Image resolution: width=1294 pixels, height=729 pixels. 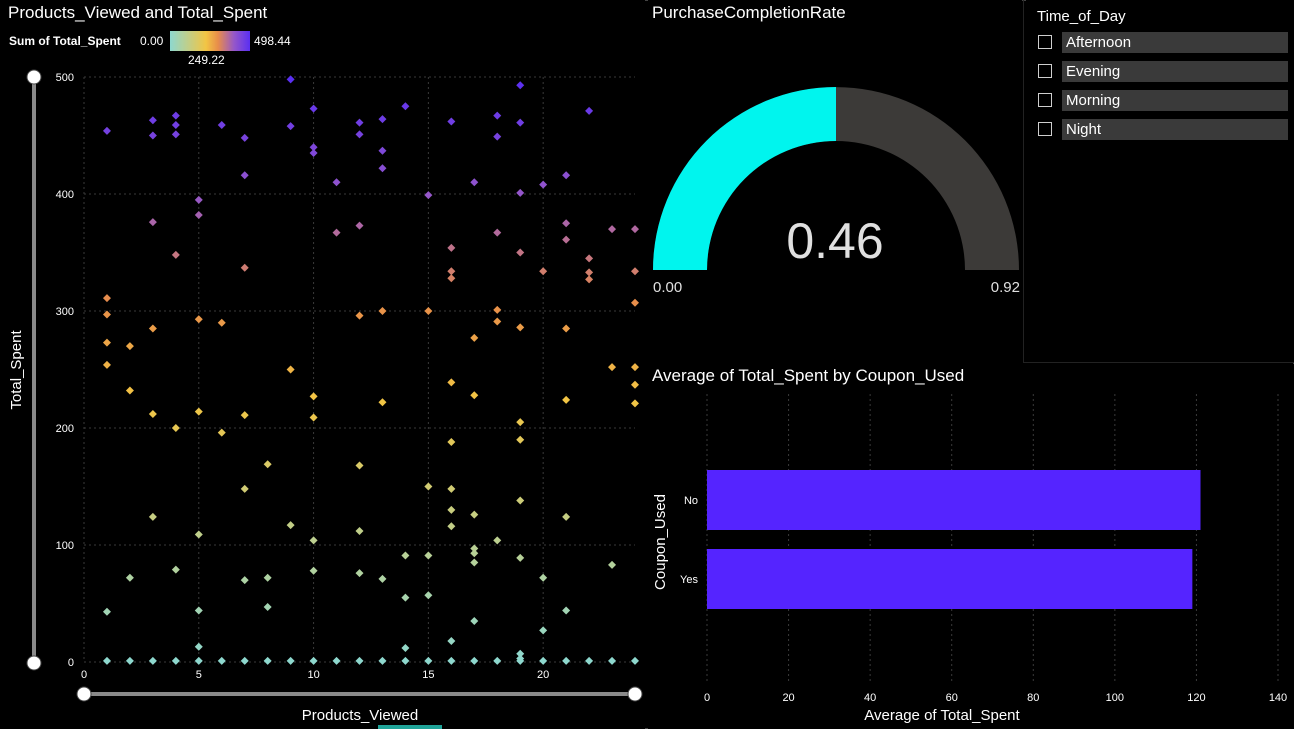 What do you see at coordinates (34, 663) in the screenshot?
I see `y-zoom-slider-bottom-handle` at bounding box center [34, 663].